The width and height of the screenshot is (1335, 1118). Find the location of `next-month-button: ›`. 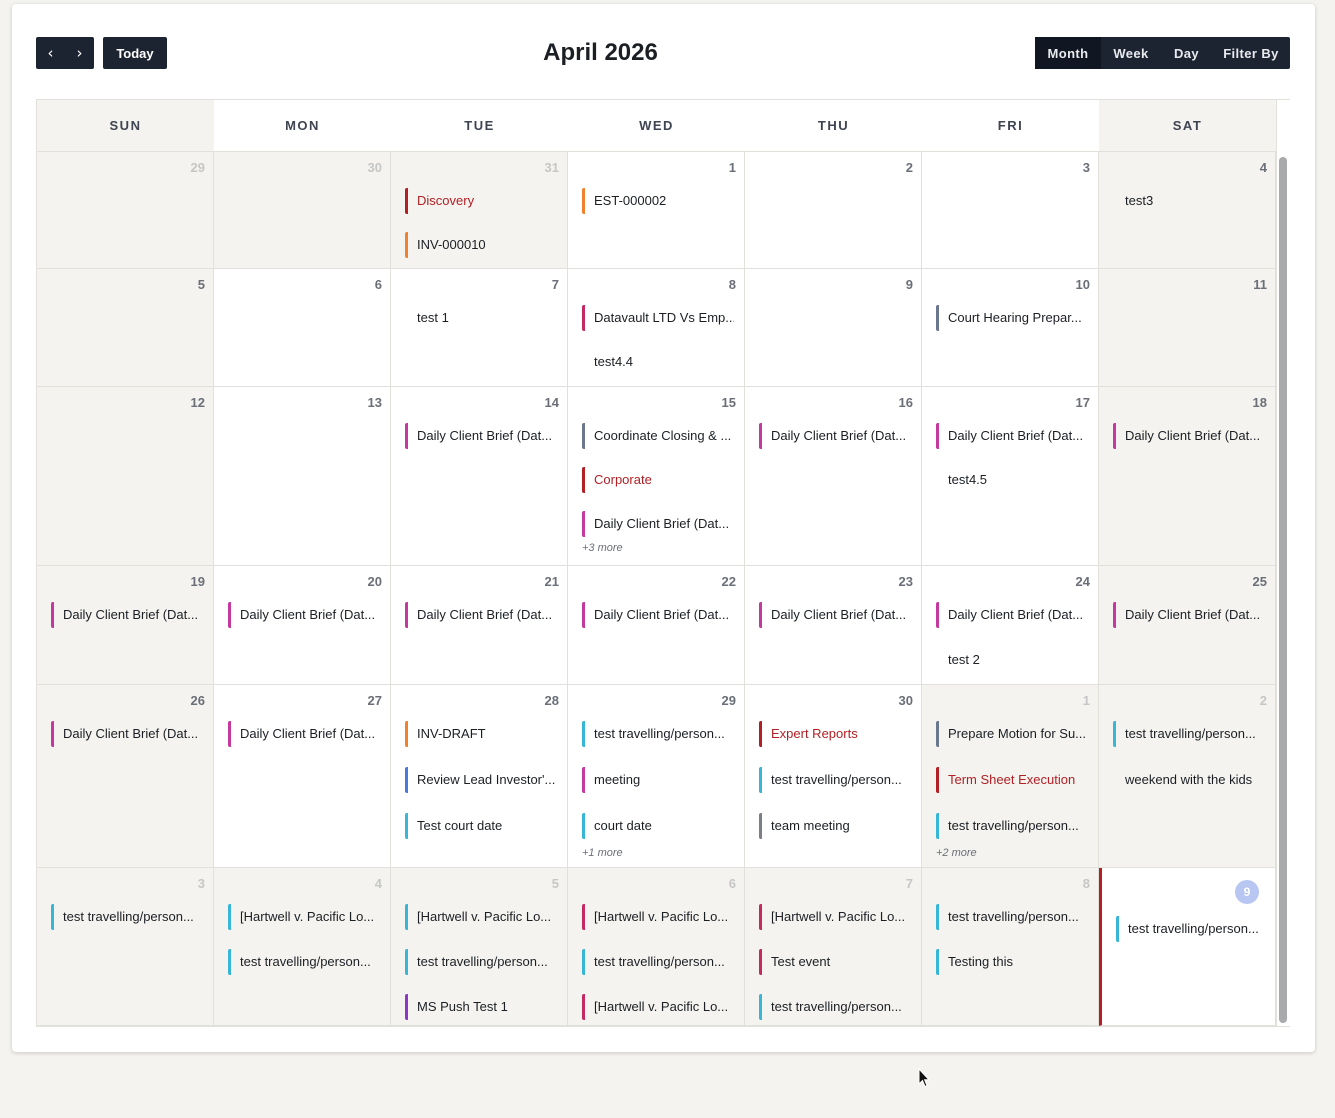

next-month-button: › is located at coordinates (79, 53).